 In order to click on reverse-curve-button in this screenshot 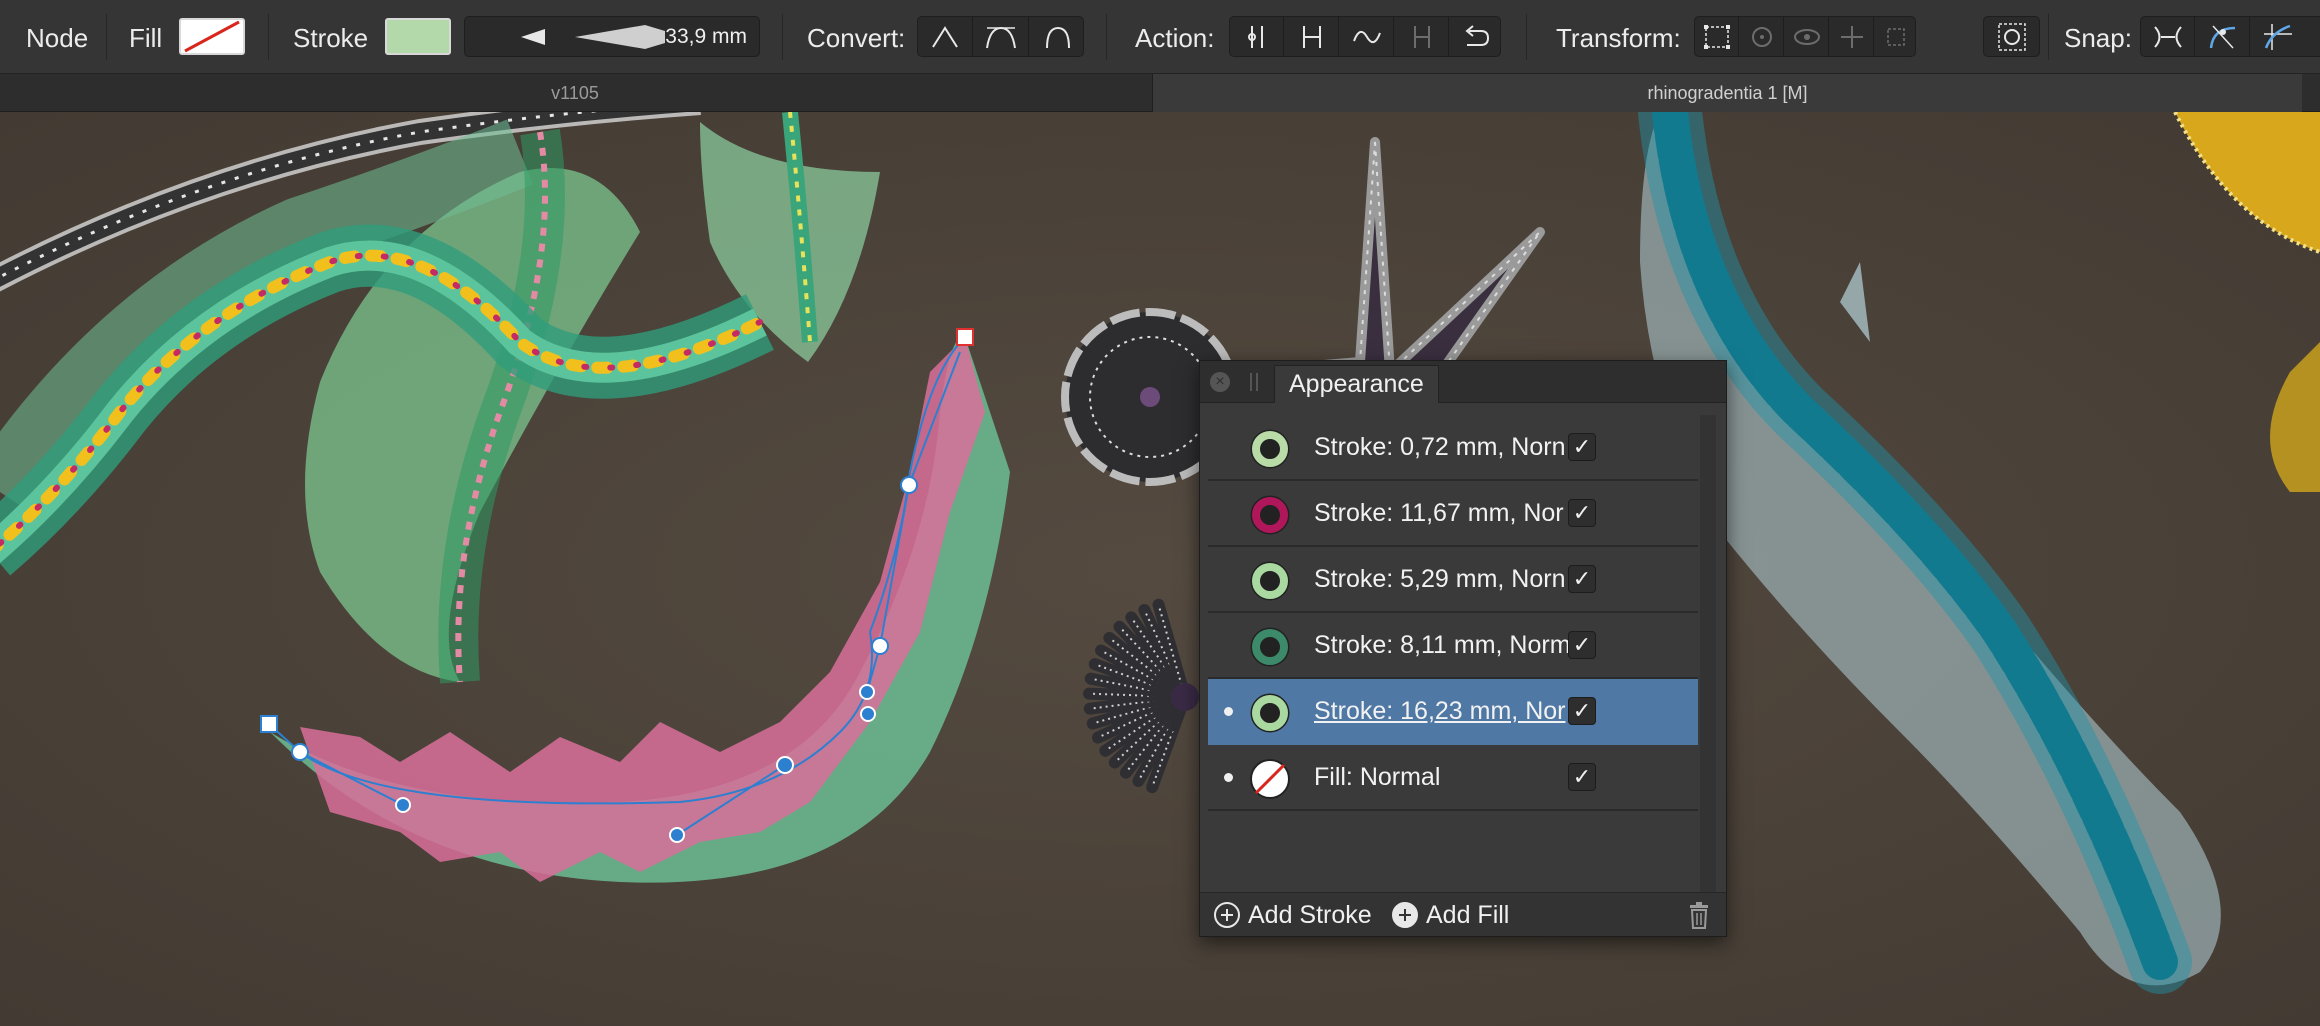, I will do `click(1476, 36)`.